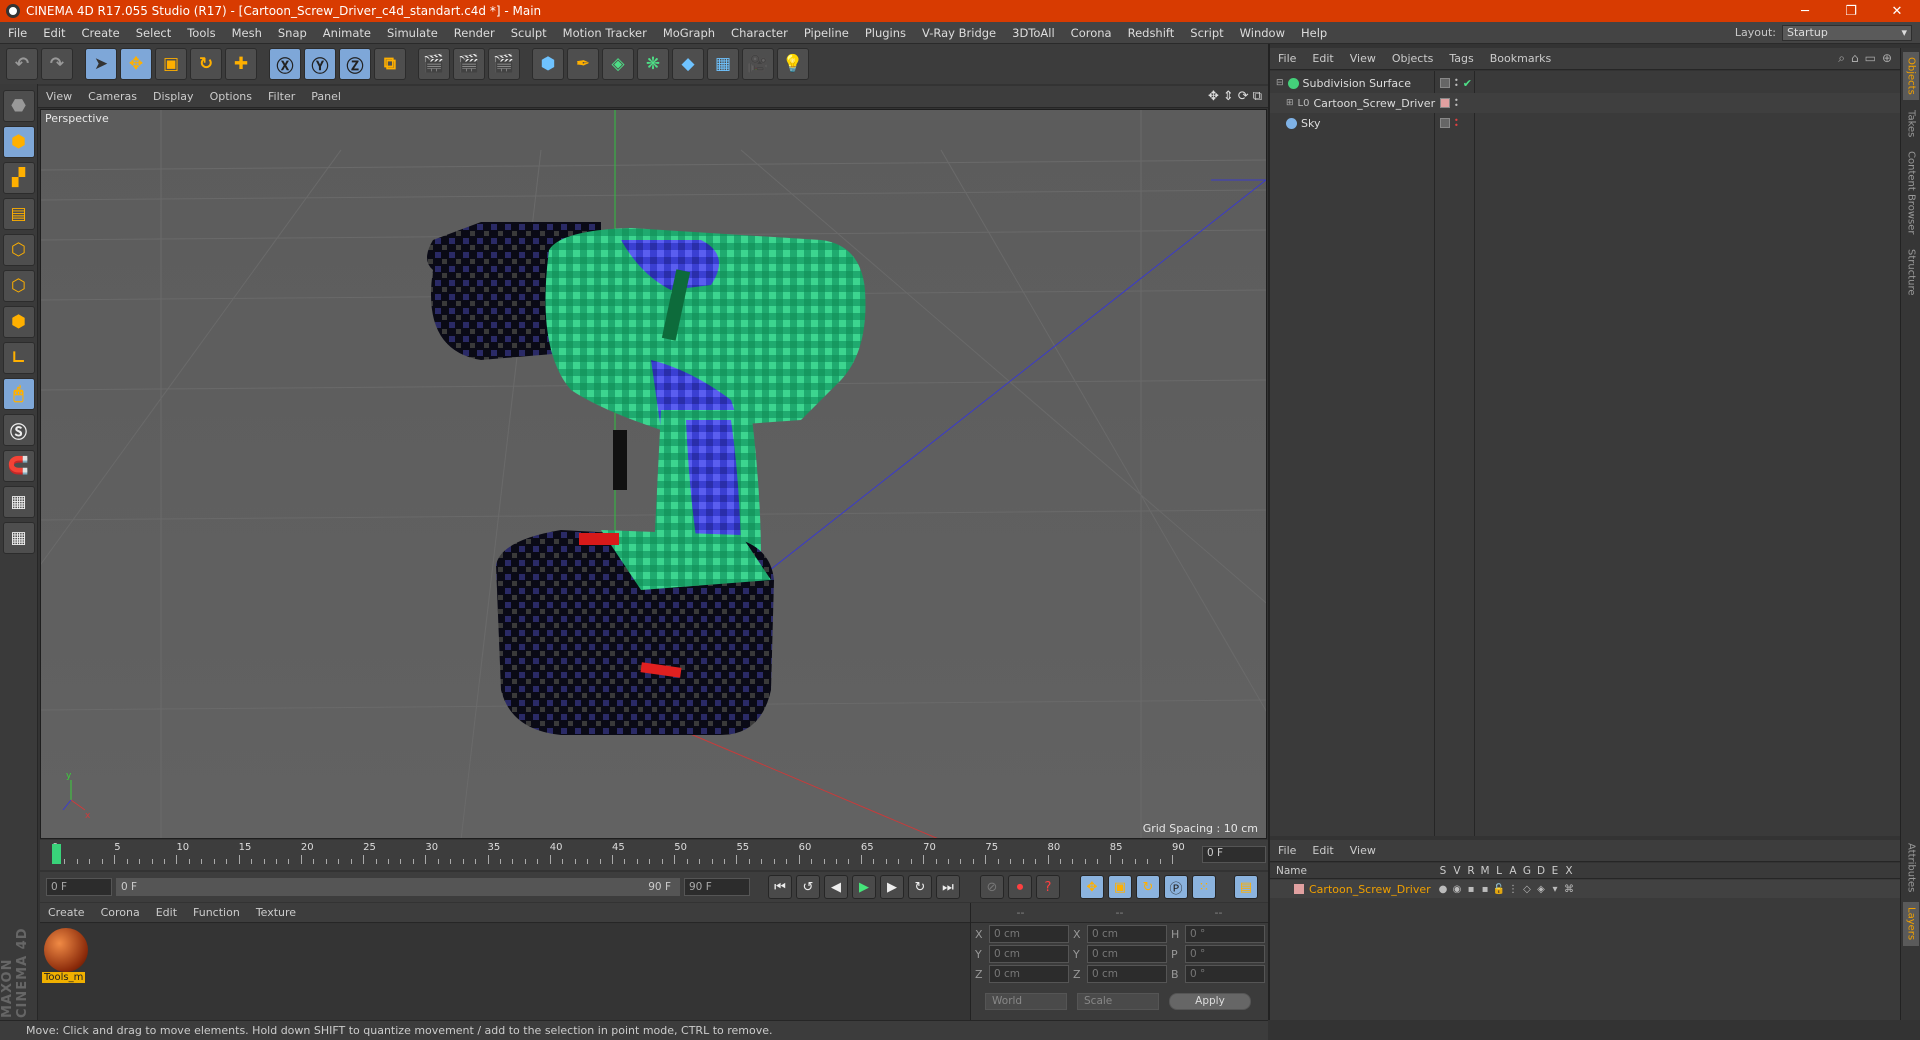 This screenshot has height=1040, width=1920. What do you see at coordinates (54, 33) in the screenshot?
I see `menu-edit: Edit` at bounding box center [54, 33].